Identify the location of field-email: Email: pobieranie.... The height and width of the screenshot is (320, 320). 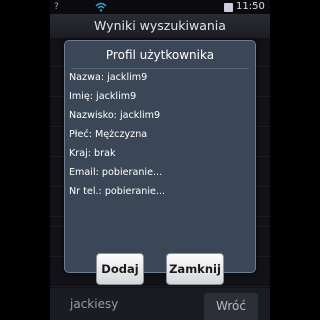
(116, 172).